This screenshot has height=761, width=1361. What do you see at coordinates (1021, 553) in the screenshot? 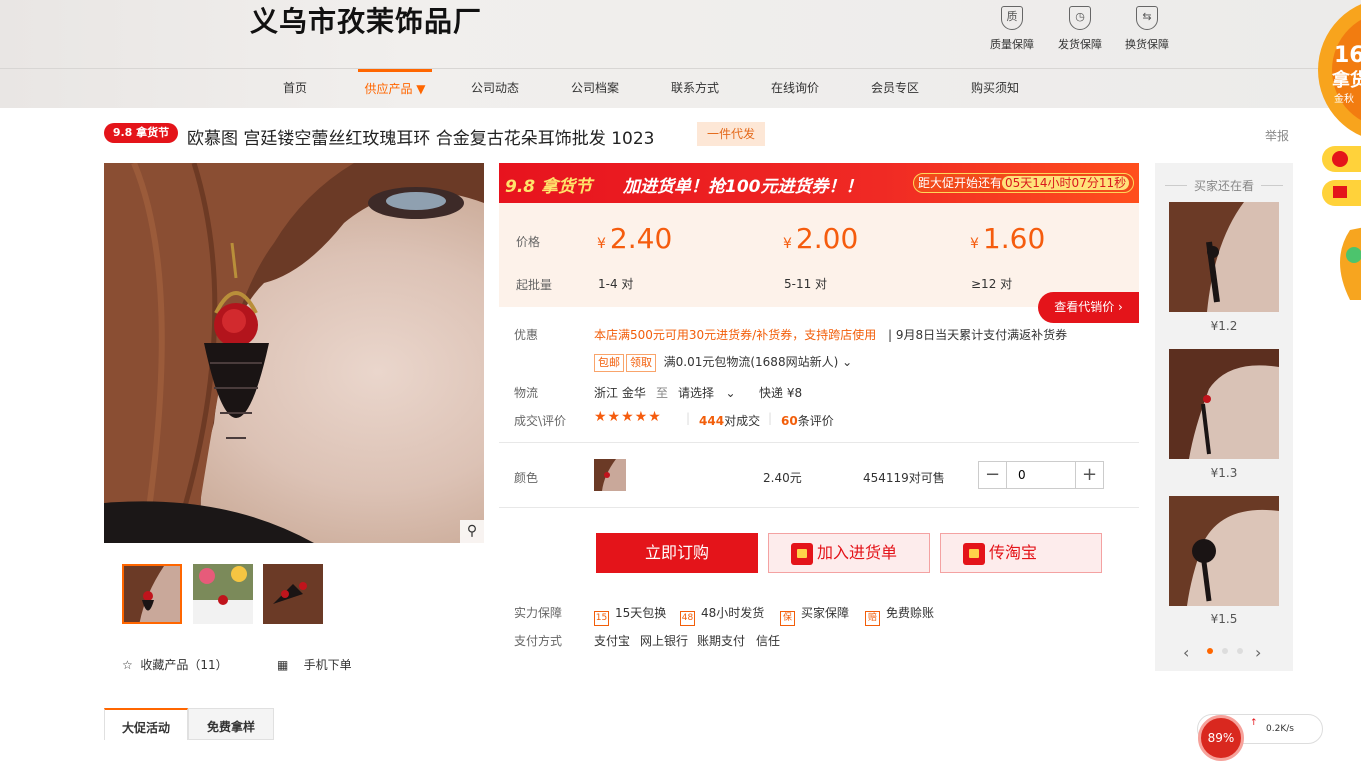
I see `send-to-taobao-button: 传淘宝` at bounding box center [1021, 553].